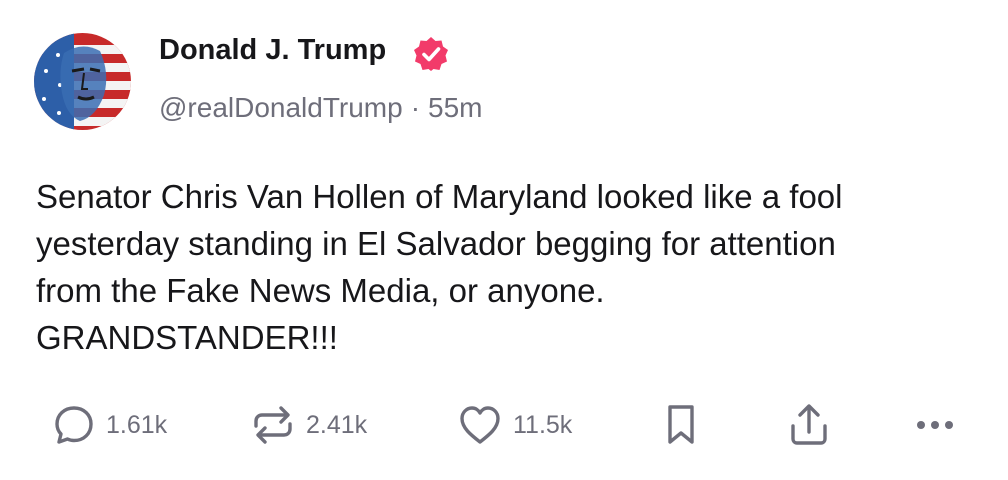  What do you see at coordinates (455, 107) in the screenshot?
I see `post-time: 55m` at bounding box center [455, 107].